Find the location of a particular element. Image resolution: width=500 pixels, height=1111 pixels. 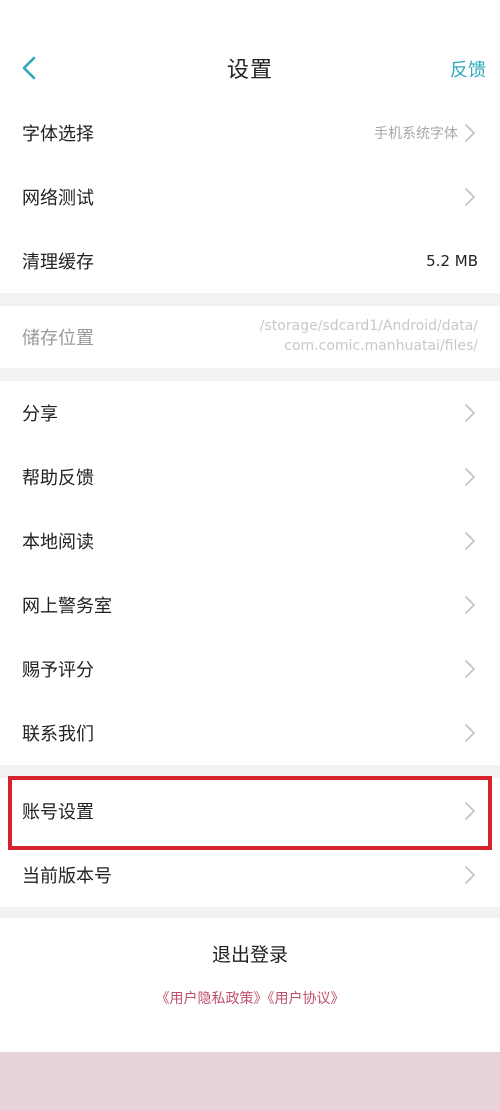

rate-app-row: 赐予评分 is located at coordinates (250, 669).